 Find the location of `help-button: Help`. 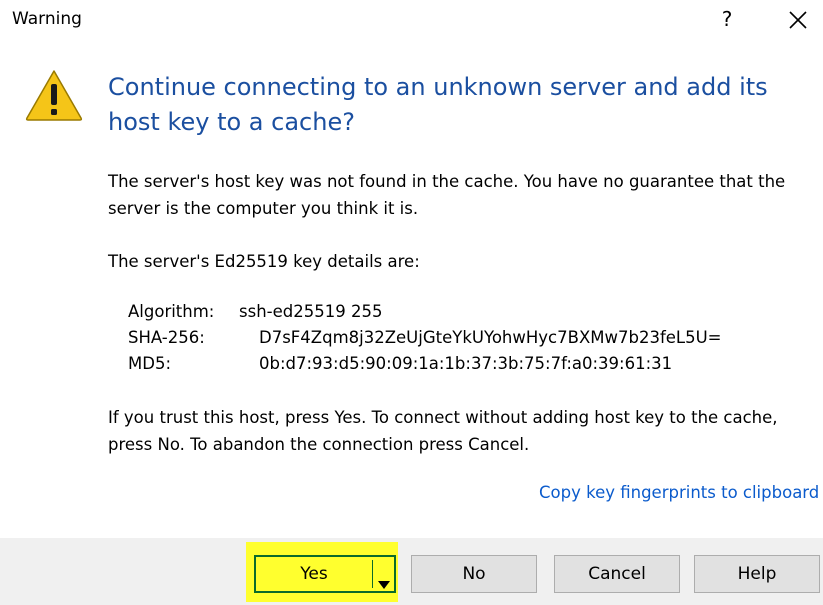

help-button: Help is located at coordinates (757, 574).